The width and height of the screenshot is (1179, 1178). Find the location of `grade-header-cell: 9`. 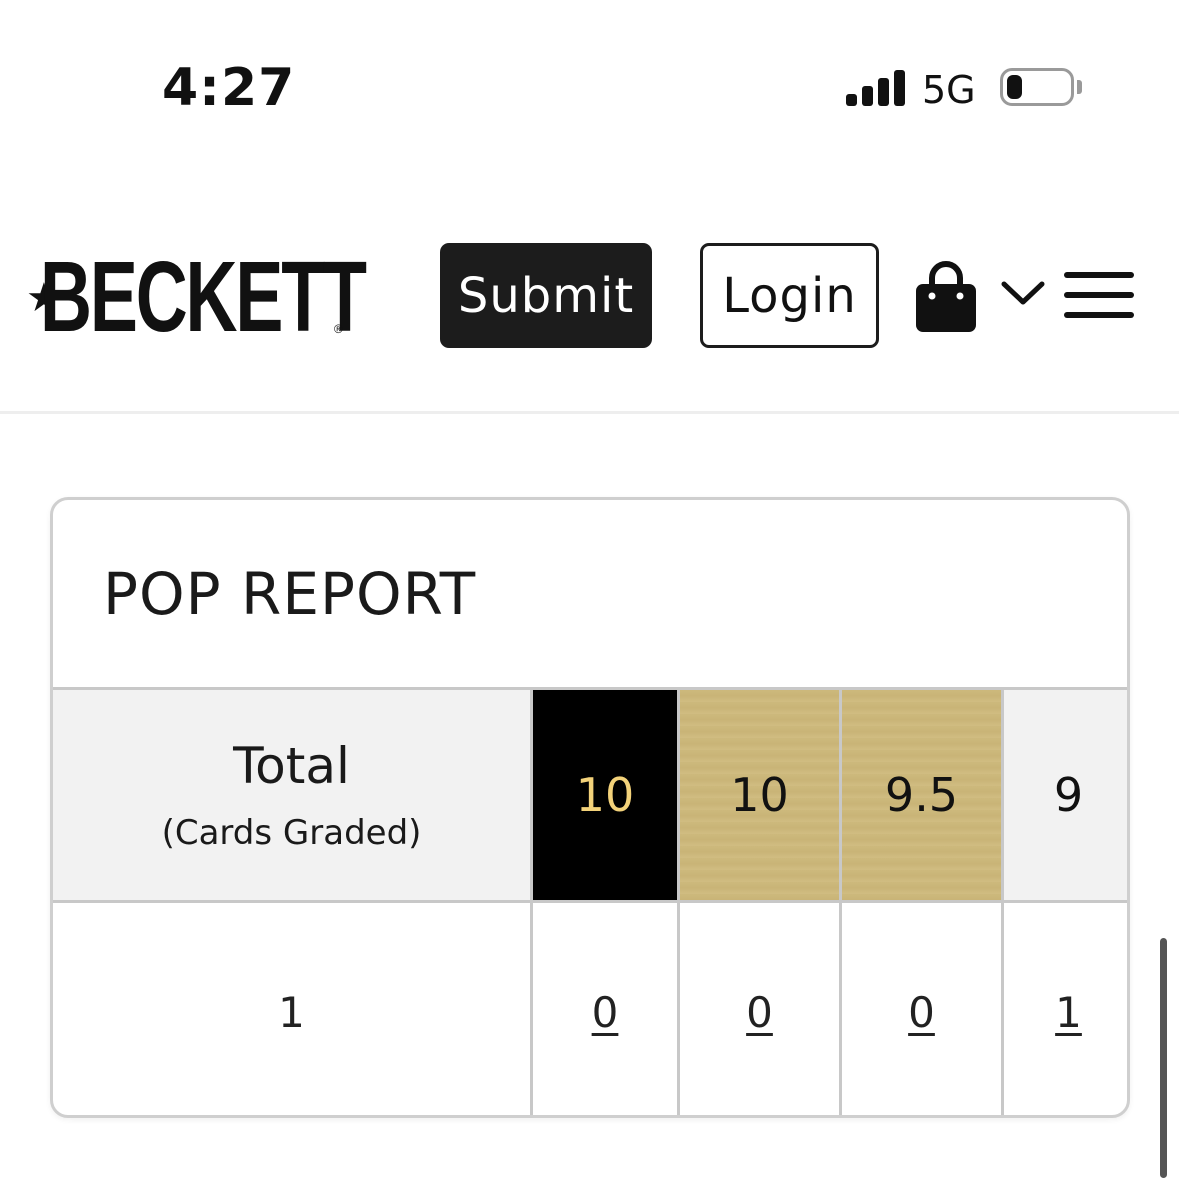

grade-header-cell: 9 is located at coordinates (1065, 795).